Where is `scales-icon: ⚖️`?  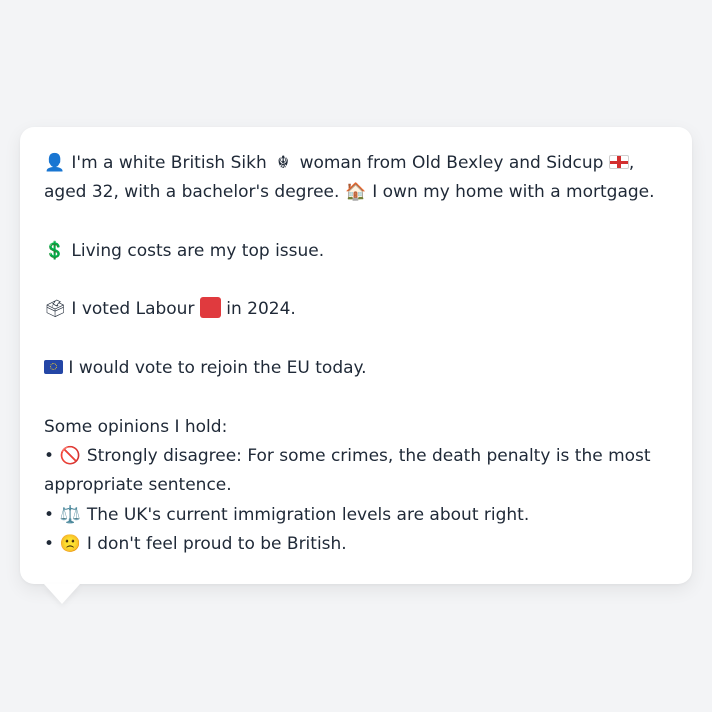
scales-icon: ⚖️ is located at coordinates (70, 514).